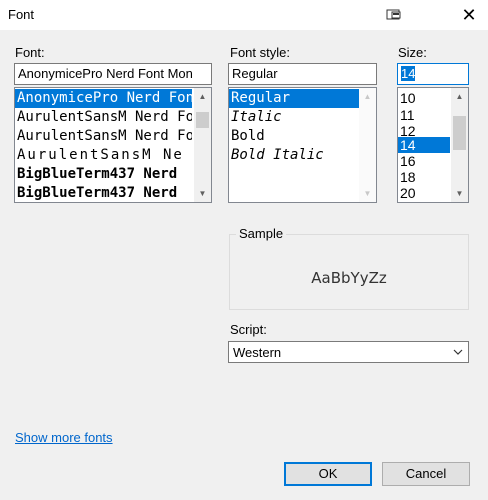 The width and height of the screenshot is (488, 500). Describe the element at coordinates (302, 74) in the screenshot. I see `font-style-input: Regular` at that location.